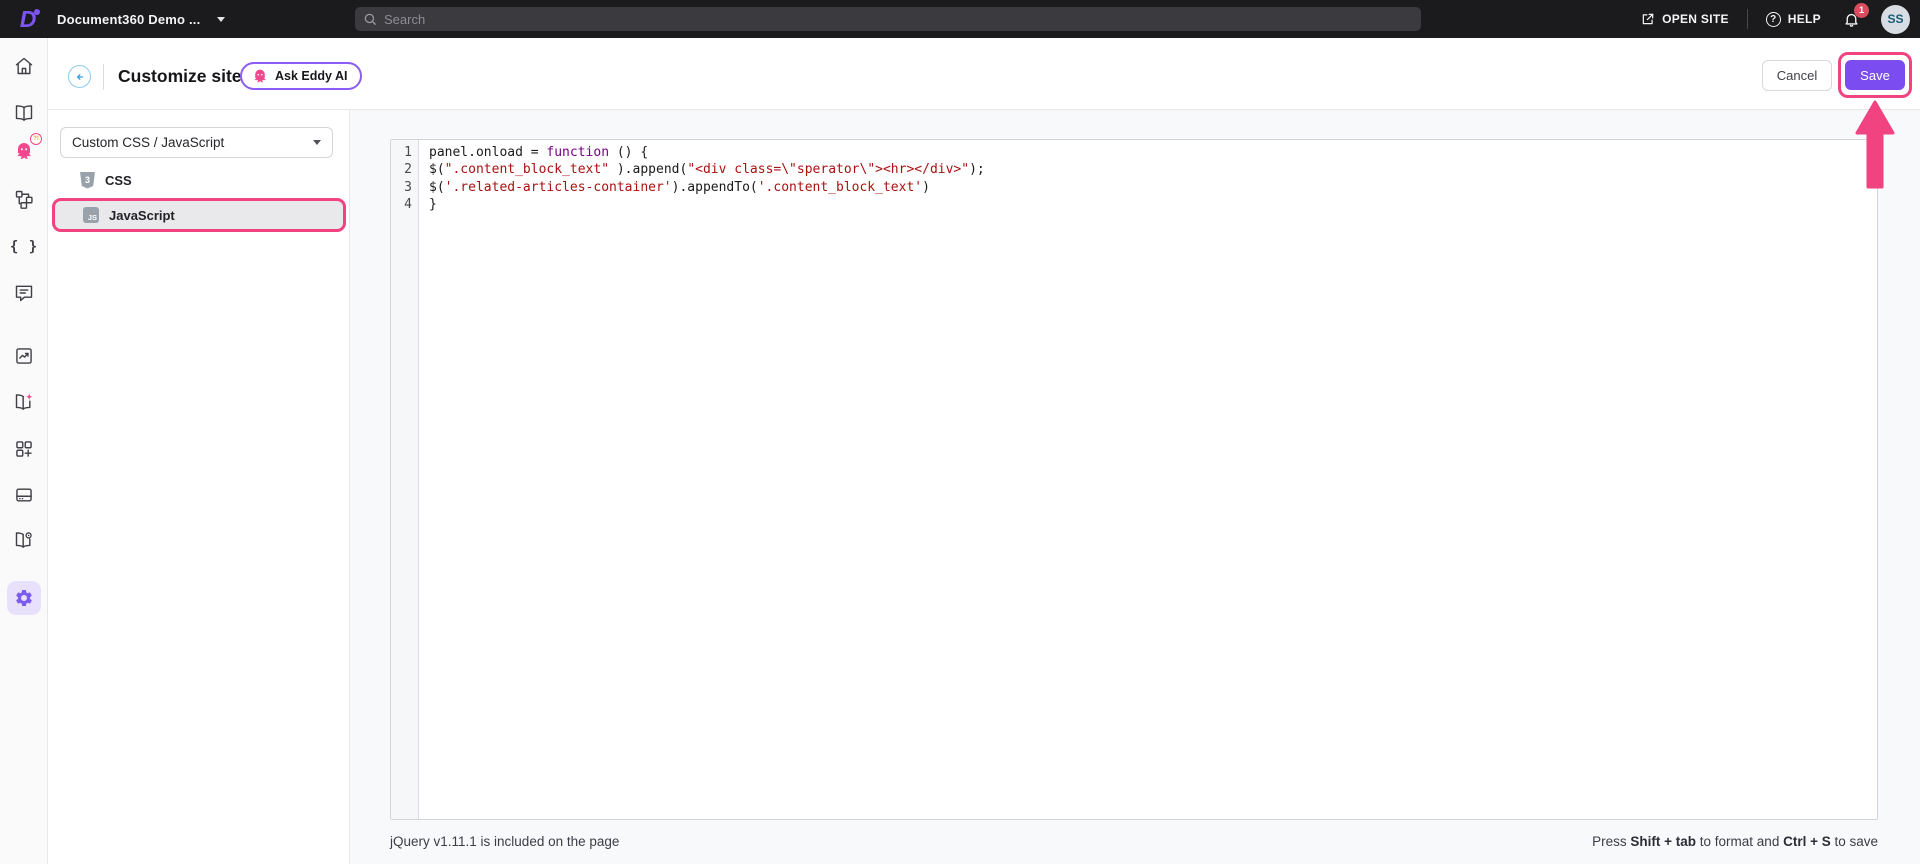 This screenshot has width=1920, height=864. Describe the element at coordinates (370, 19) in the screenshot. I see `search-icon` at that location.